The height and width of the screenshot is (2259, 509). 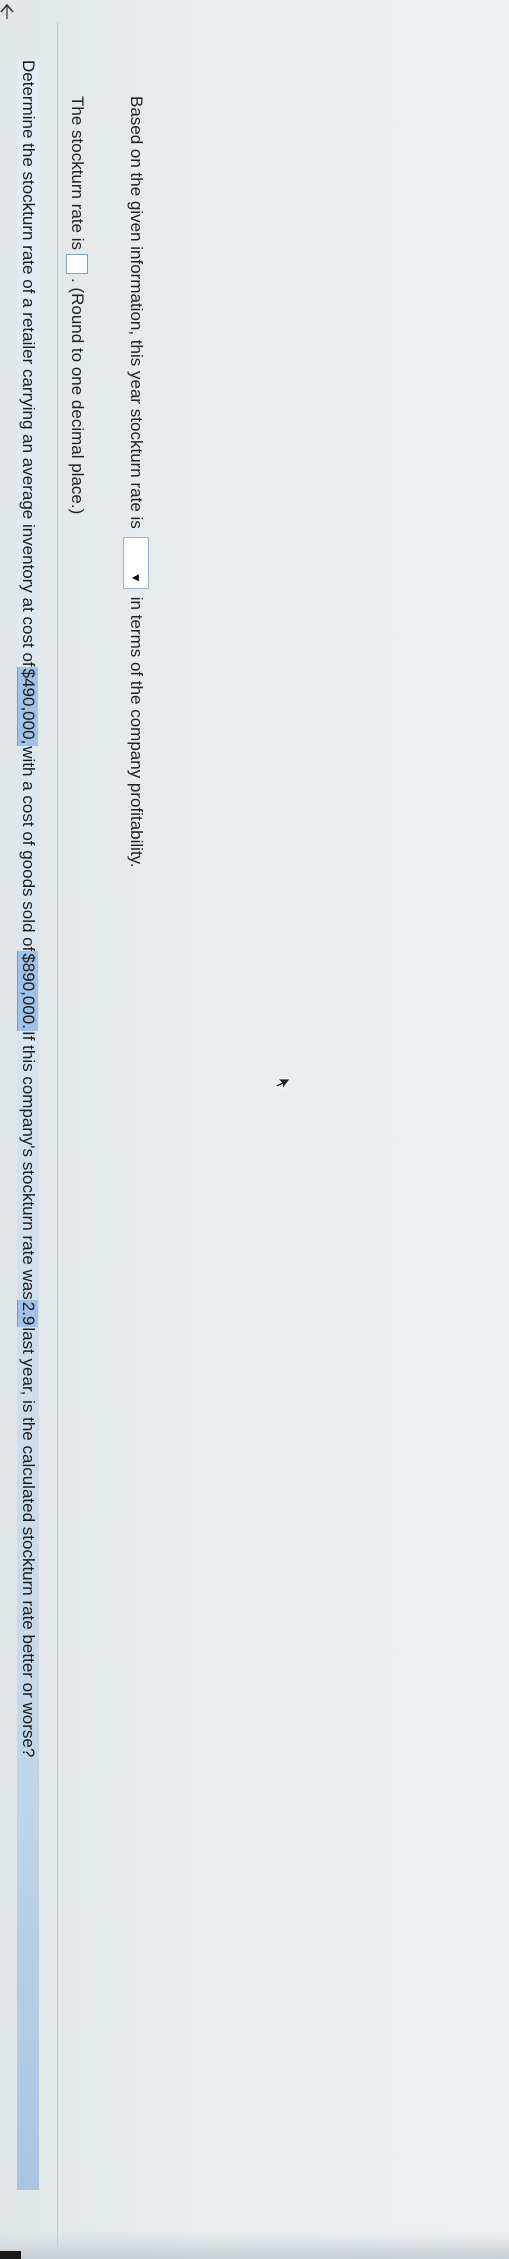 What do you see at coordinates (136, 577) in the screenshot?
I see `chevron-down-icon: ▼` at bounding box center [136, 577].